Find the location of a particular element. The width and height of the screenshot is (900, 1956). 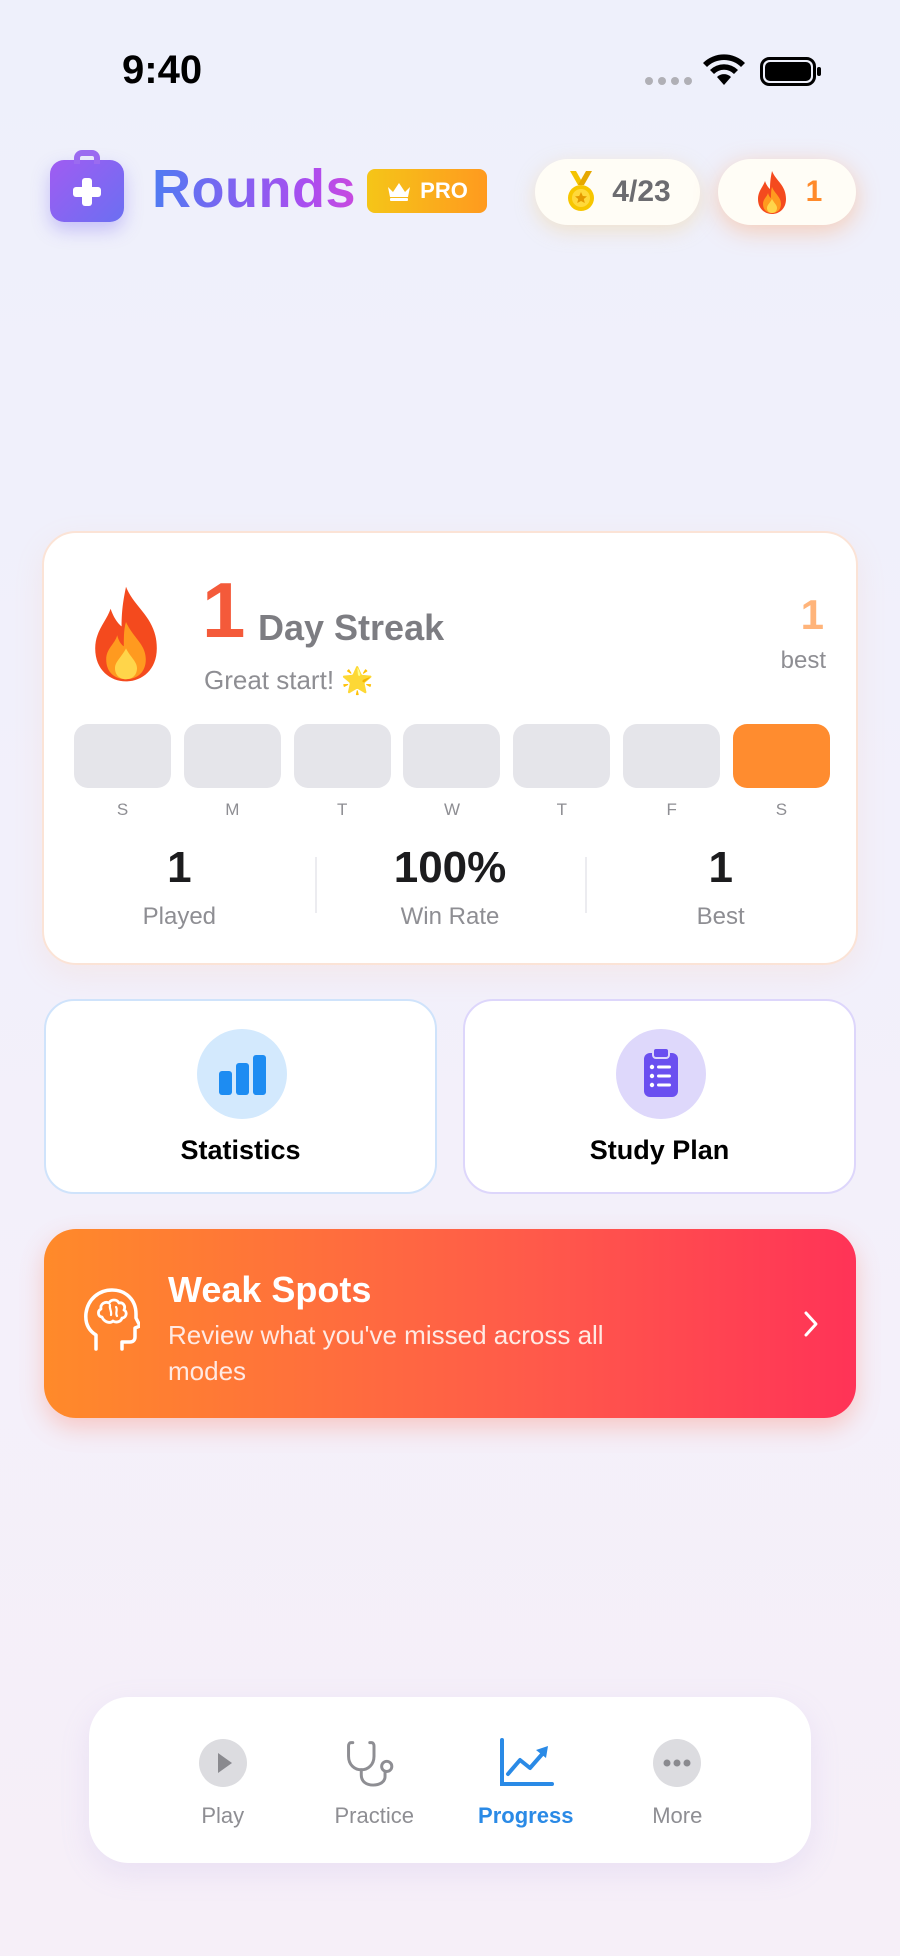

day-letter: W is located at coordinates (451, 809).